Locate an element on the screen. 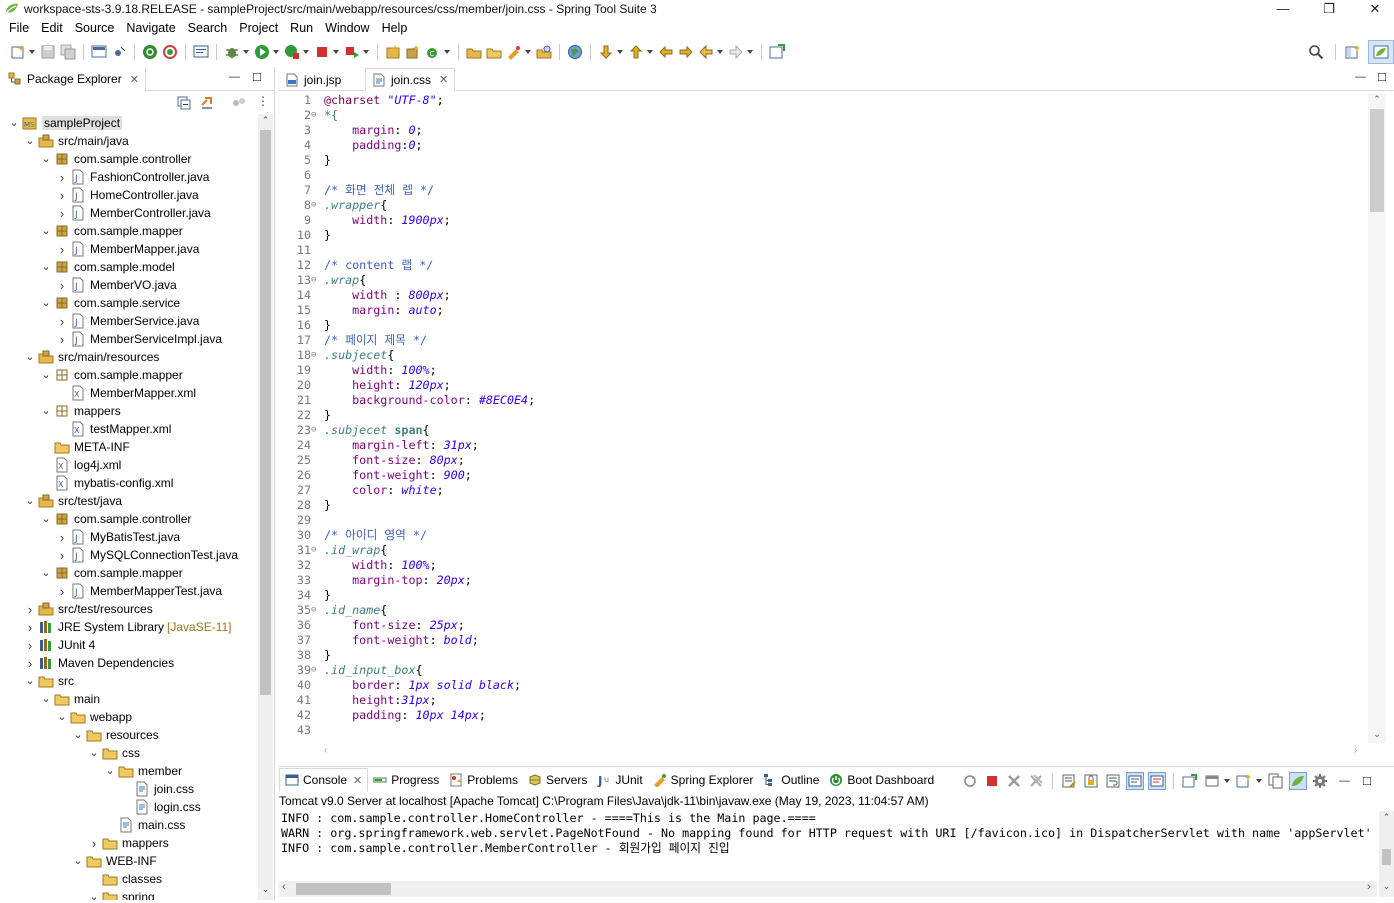 The image size is (1394, 903). tree-item: ⌄ resources is located at coordinates (129, 735).